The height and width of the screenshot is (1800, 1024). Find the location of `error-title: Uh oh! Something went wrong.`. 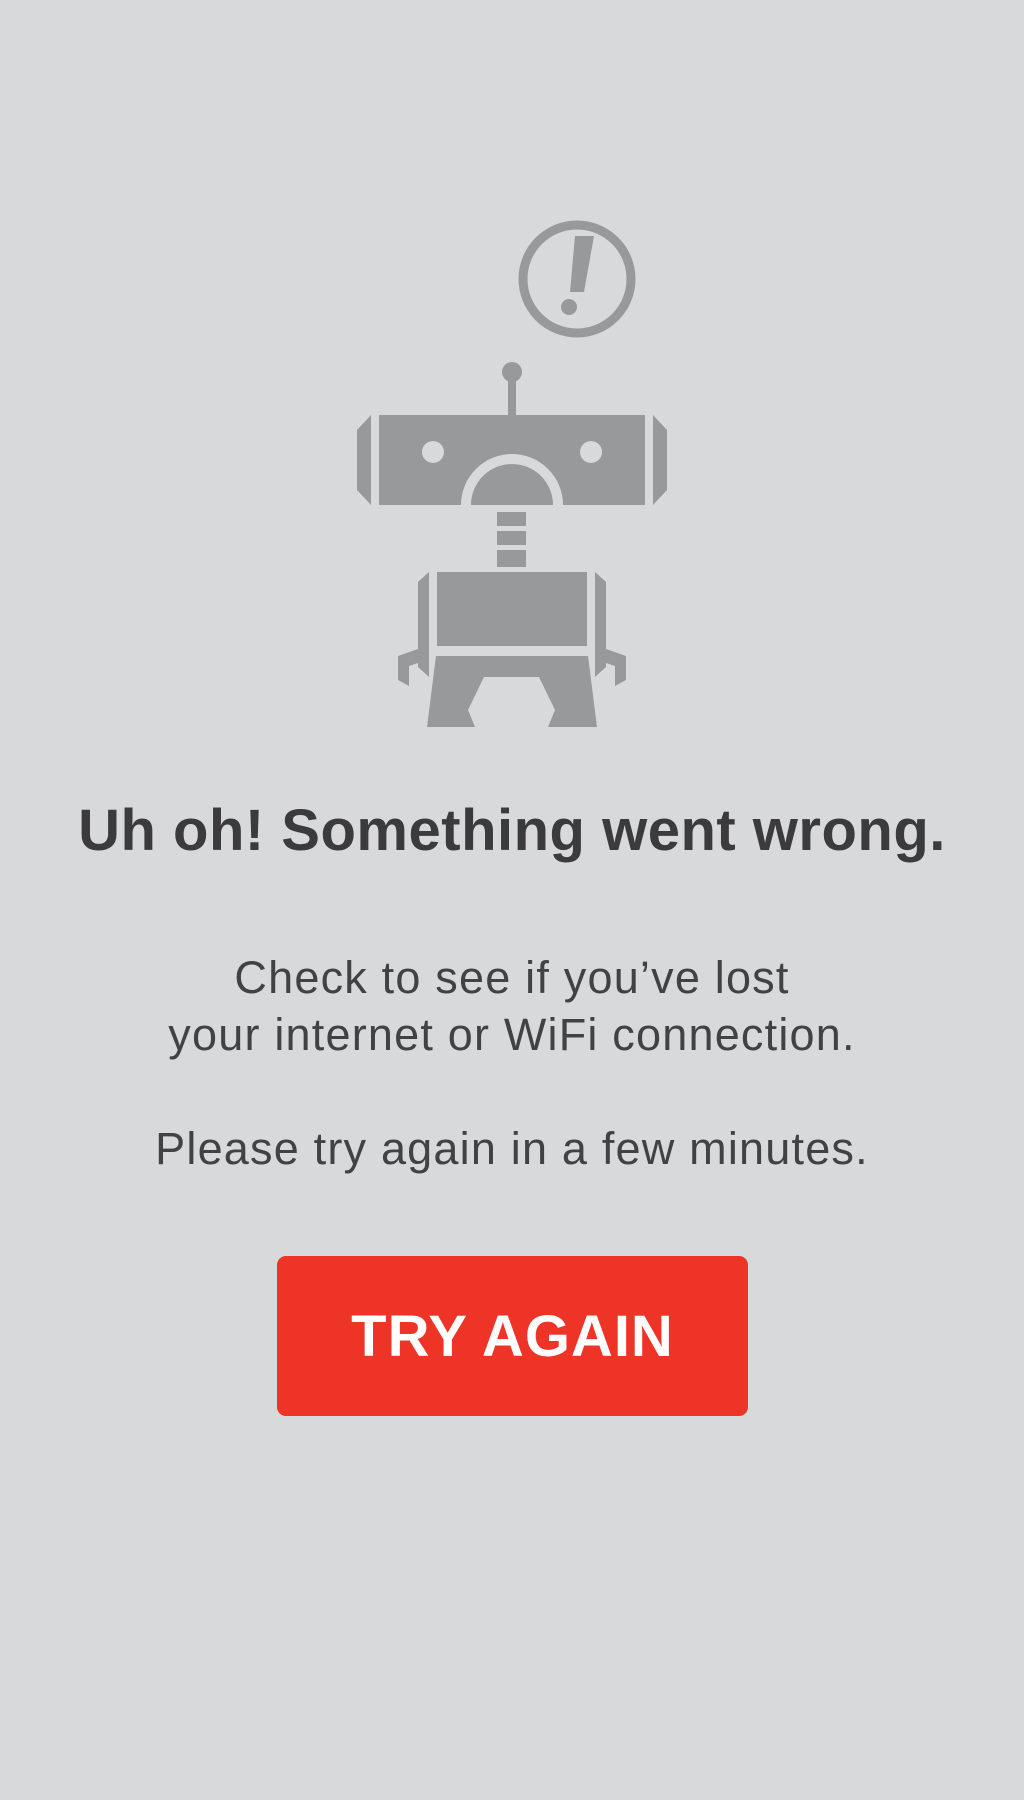

error-title: Uh oh! Something went wrong. is located at coordinates (512, 830).